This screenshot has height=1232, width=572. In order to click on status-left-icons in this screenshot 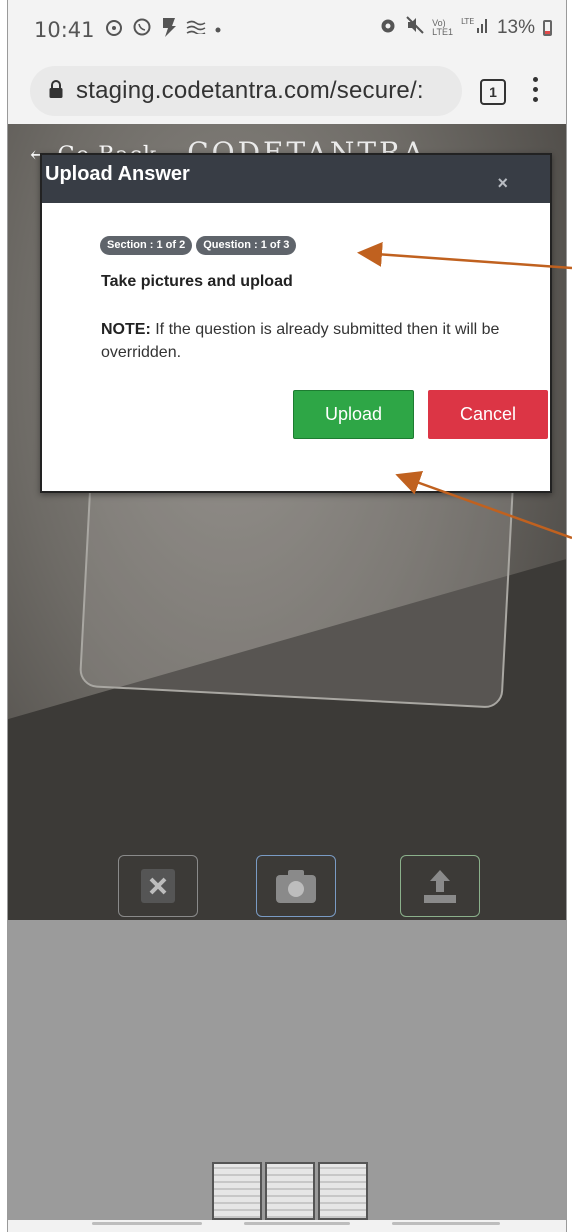, I will do `click(163, 29)`.